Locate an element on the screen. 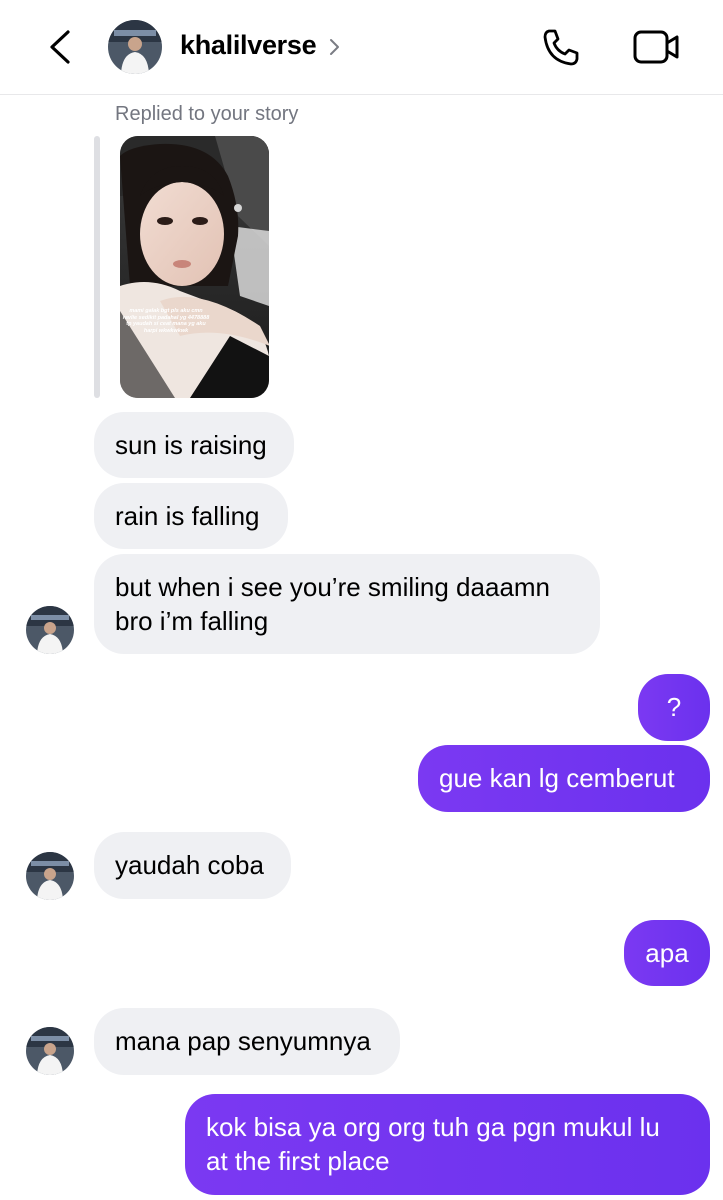 Image resolution: width=723 pixels, height=1200 pixels. chevron-left-icon is located at coordinates (60, 47).